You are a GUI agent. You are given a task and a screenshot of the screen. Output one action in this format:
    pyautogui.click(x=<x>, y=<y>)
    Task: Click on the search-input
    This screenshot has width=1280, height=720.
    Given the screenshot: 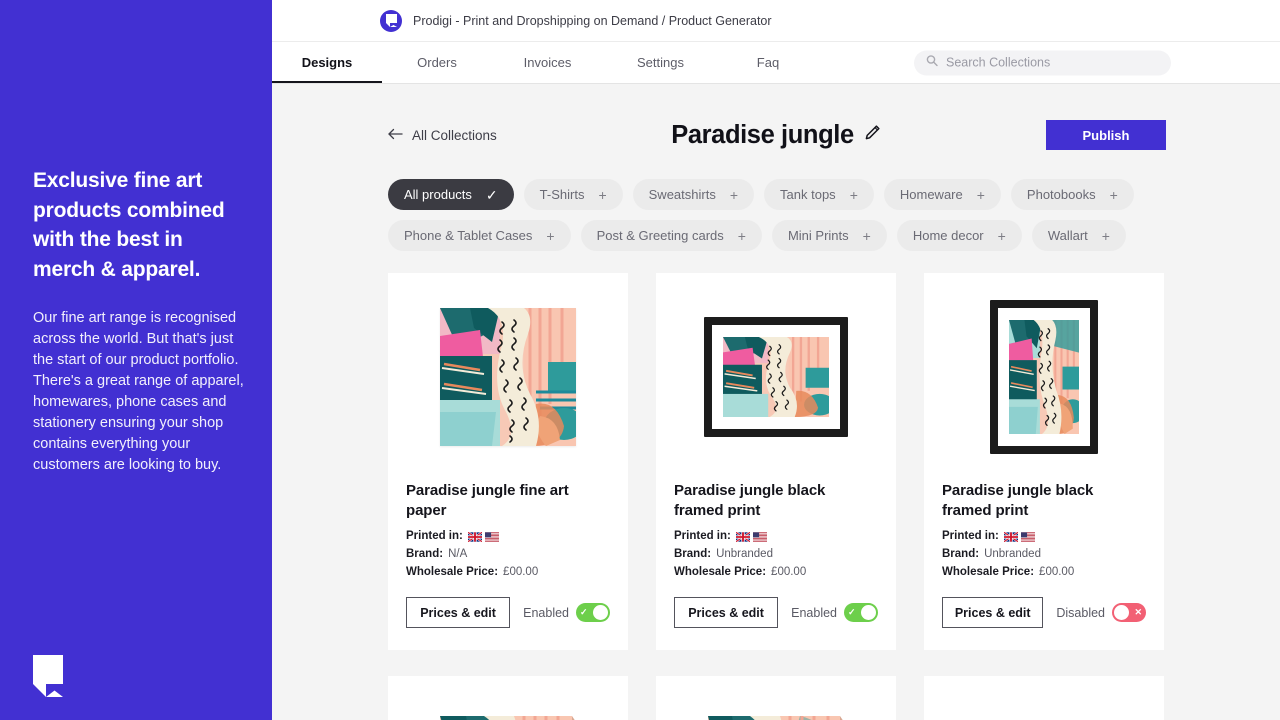 What is the action you would take?
    pyautogui.click(x=1052, y=62)
    